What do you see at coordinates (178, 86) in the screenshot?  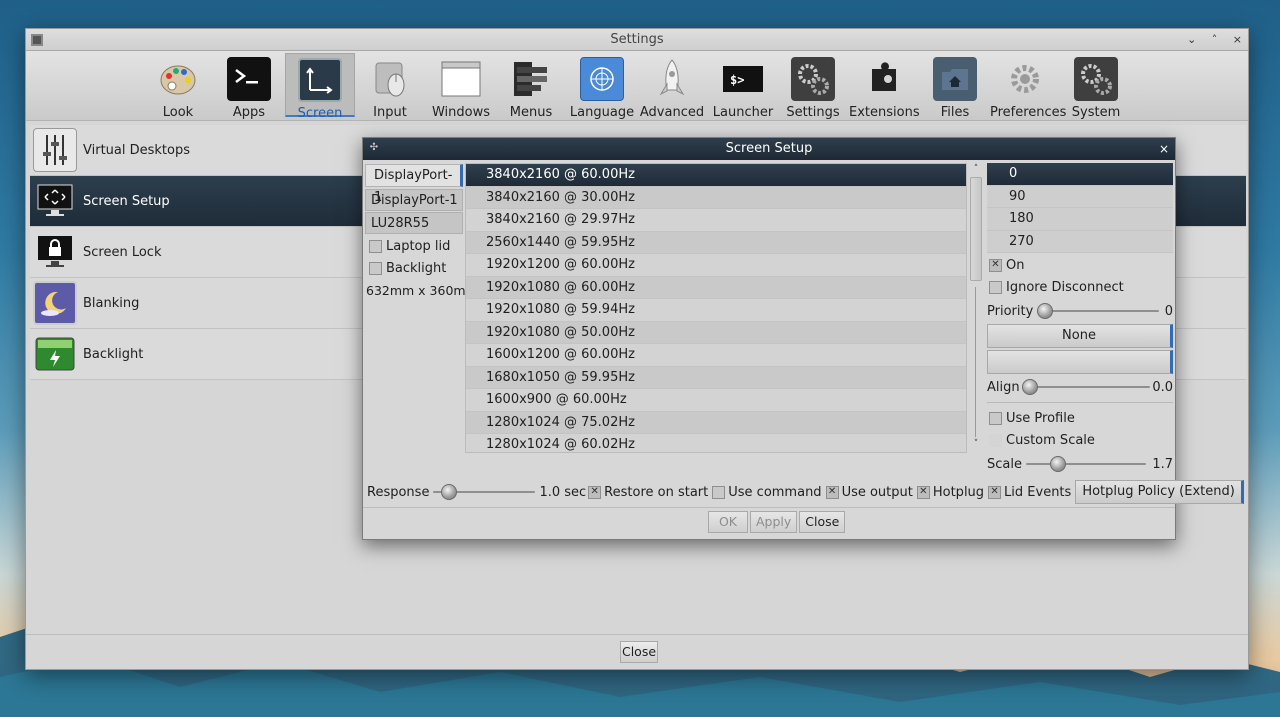 I see `tab-look: Look` at bounding box center [178, 86].